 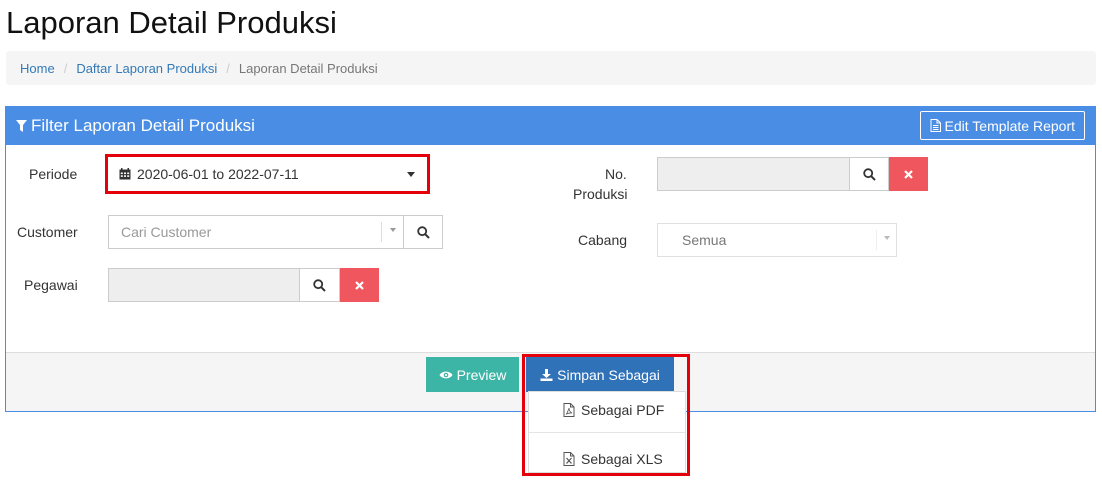 What do you see at coordinates (166, 232) in the screenshot?
I see `customer-placeholder: Cari Customer` at bounding box center [166, 232].